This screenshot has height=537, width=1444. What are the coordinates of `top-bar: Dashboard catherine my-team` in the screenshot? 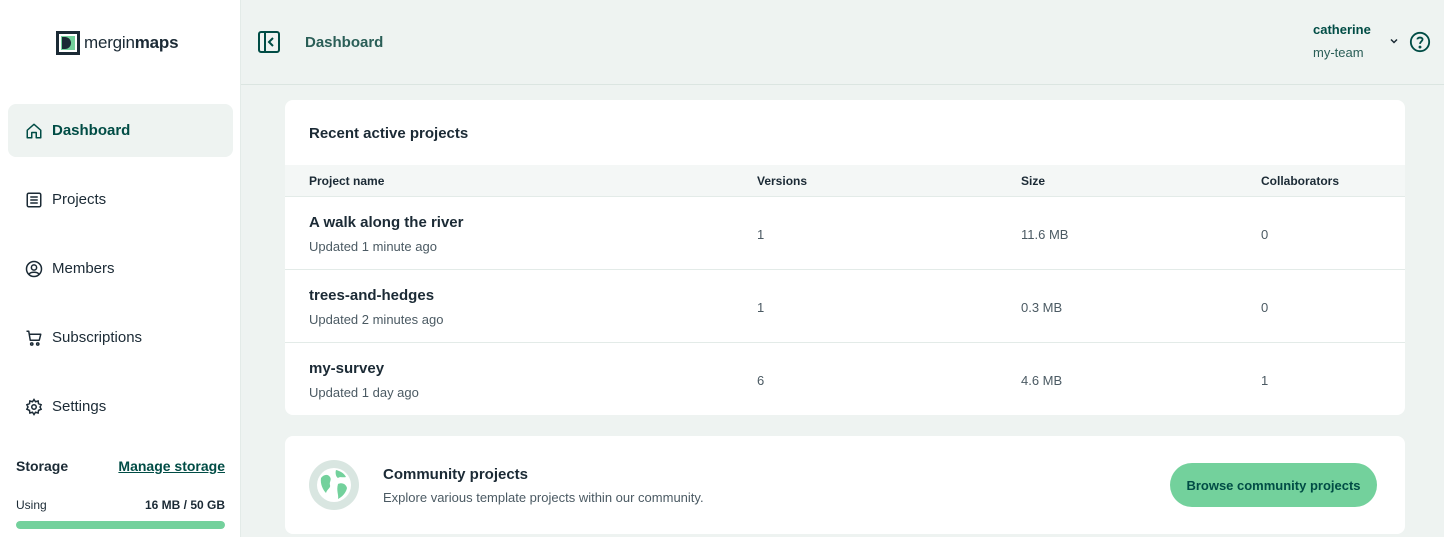 It's located at (842, 42).